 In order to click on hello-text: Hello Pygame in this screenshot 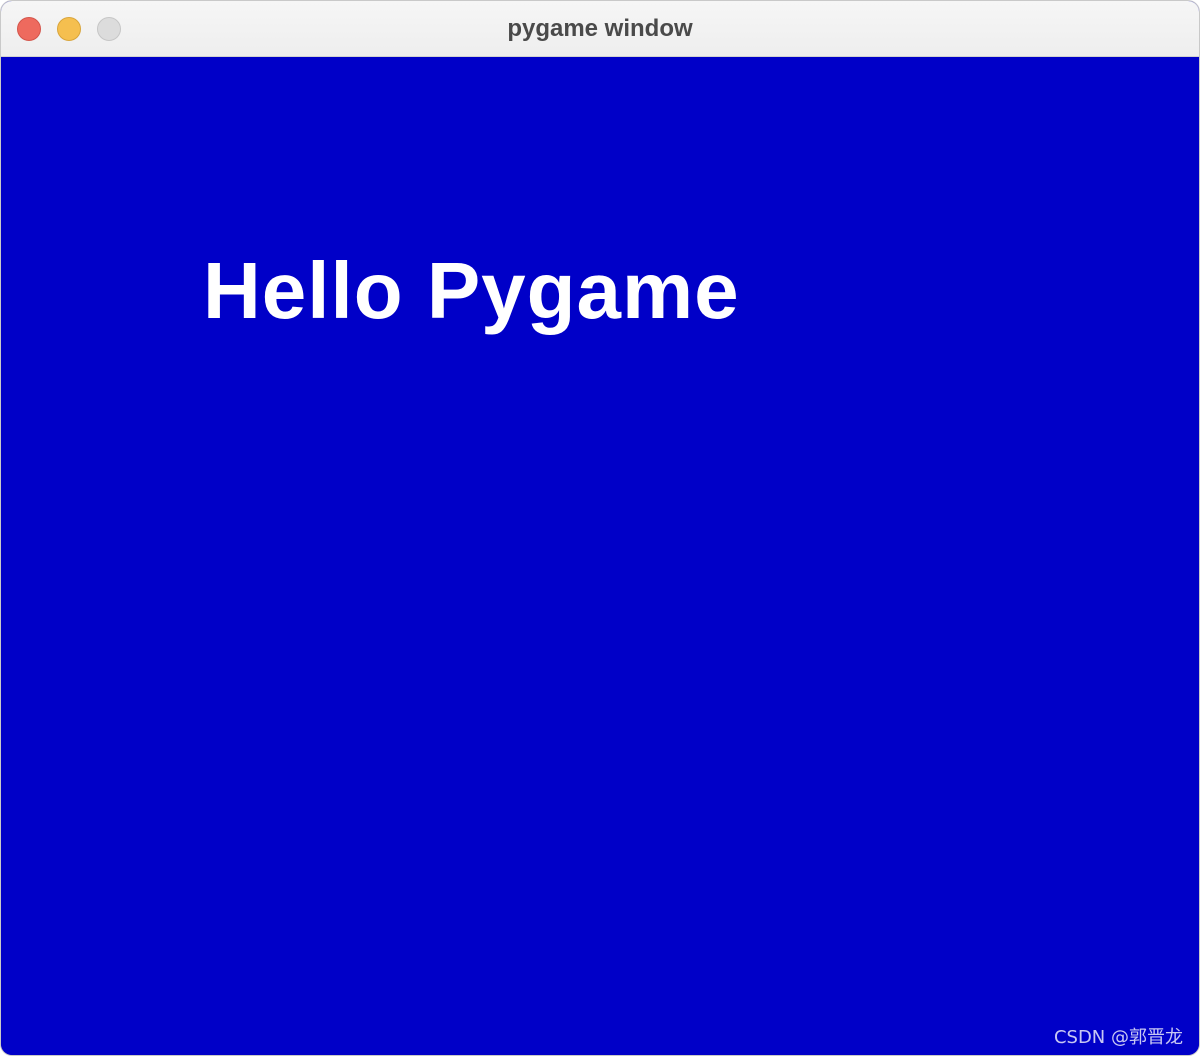, I will do `click(471, 290)`.